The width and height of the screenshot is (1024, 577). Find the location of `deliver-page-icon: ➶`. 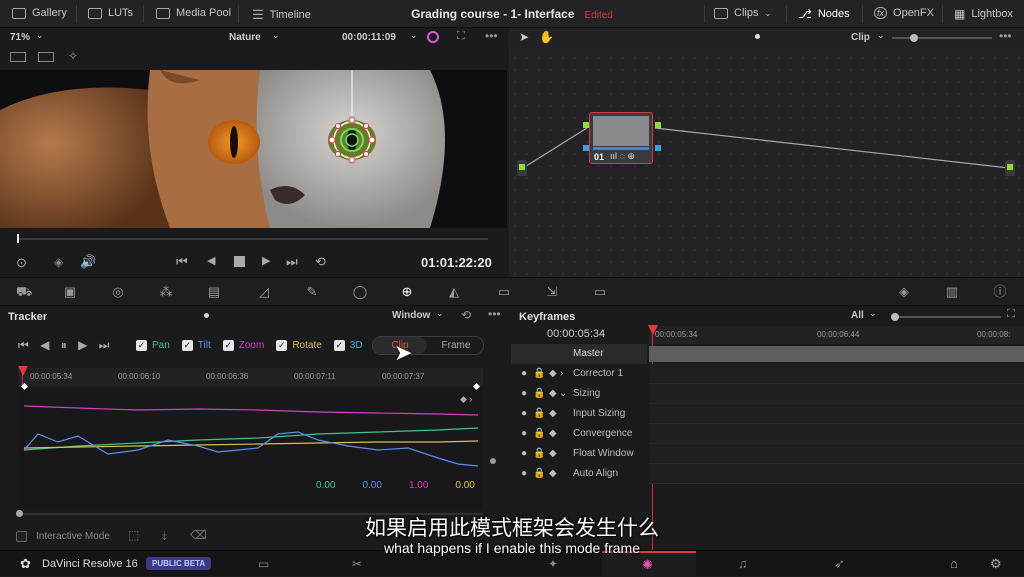

deliver-page-icon: ➶ is located at coordinates (839, 564).